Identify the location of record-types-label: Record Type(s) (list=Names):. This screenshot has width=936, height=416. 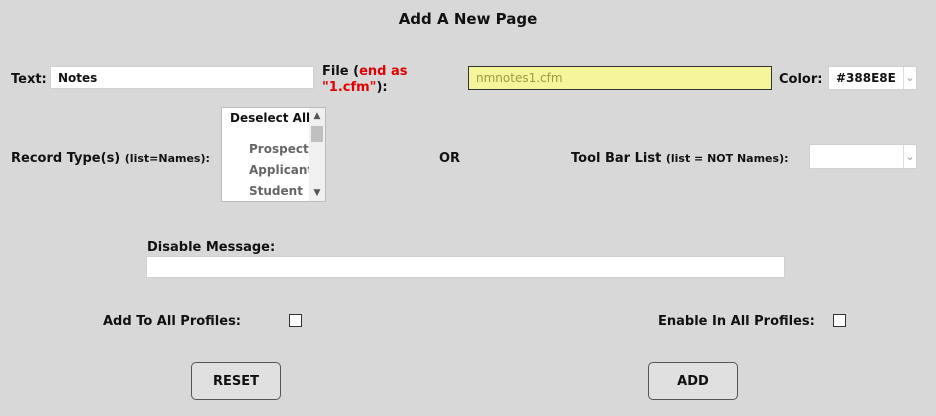
(110, 158).